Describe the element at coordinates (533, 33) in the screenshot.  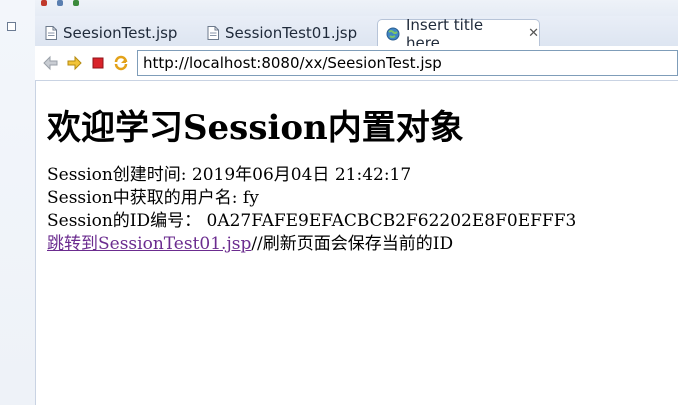
I see `close-icon: ✕` at that location.